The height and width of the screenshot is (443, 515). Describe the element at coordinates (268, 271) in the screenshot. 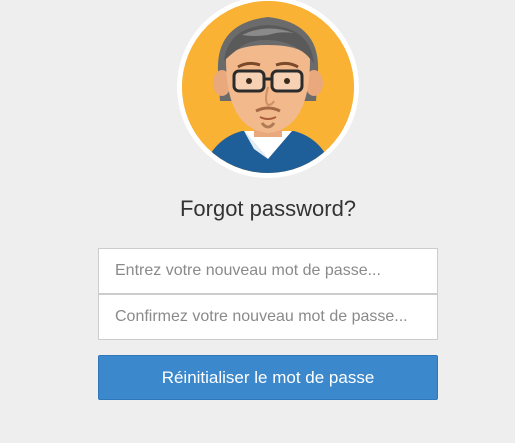

I see `new-password-field` at that location.